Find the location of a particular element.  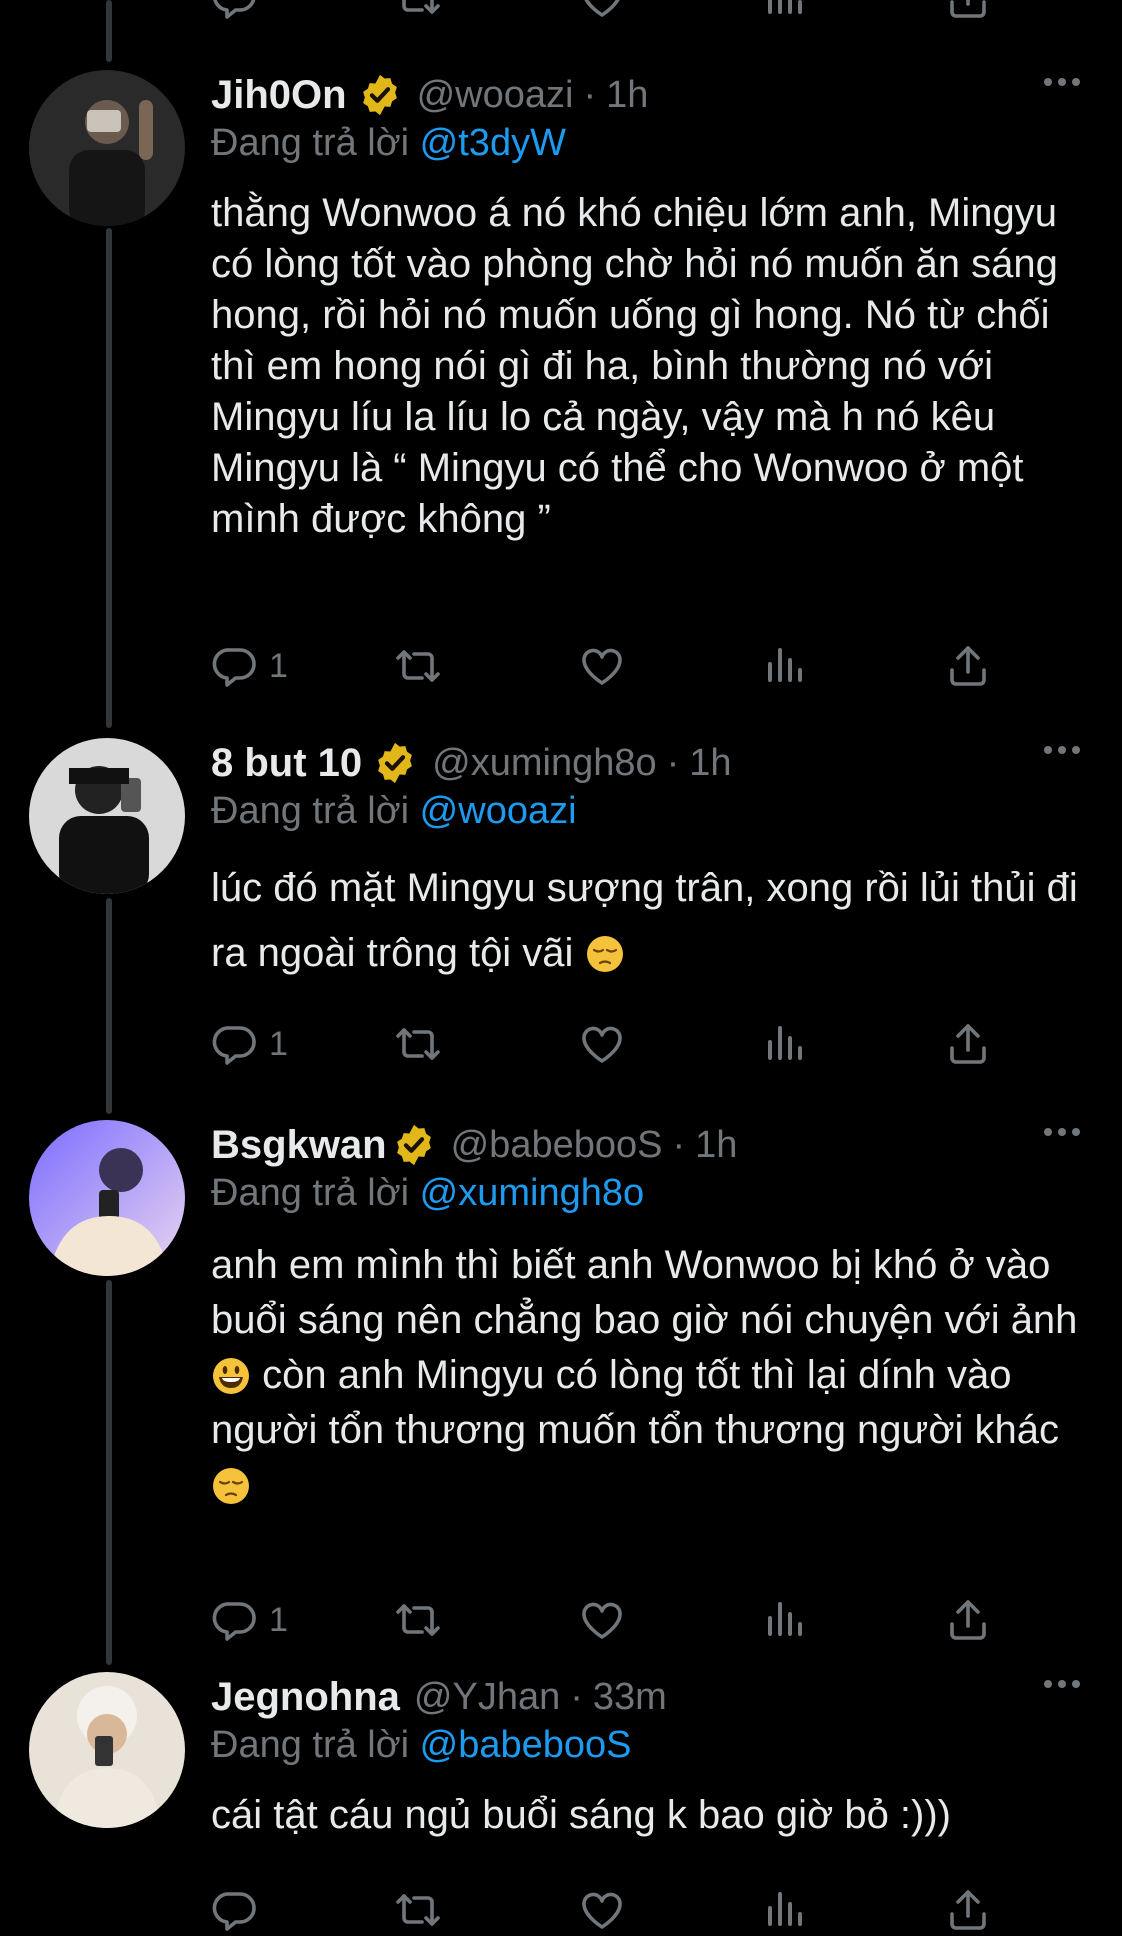

display-name: 8 but 10 is located at coordinates (286, 763).